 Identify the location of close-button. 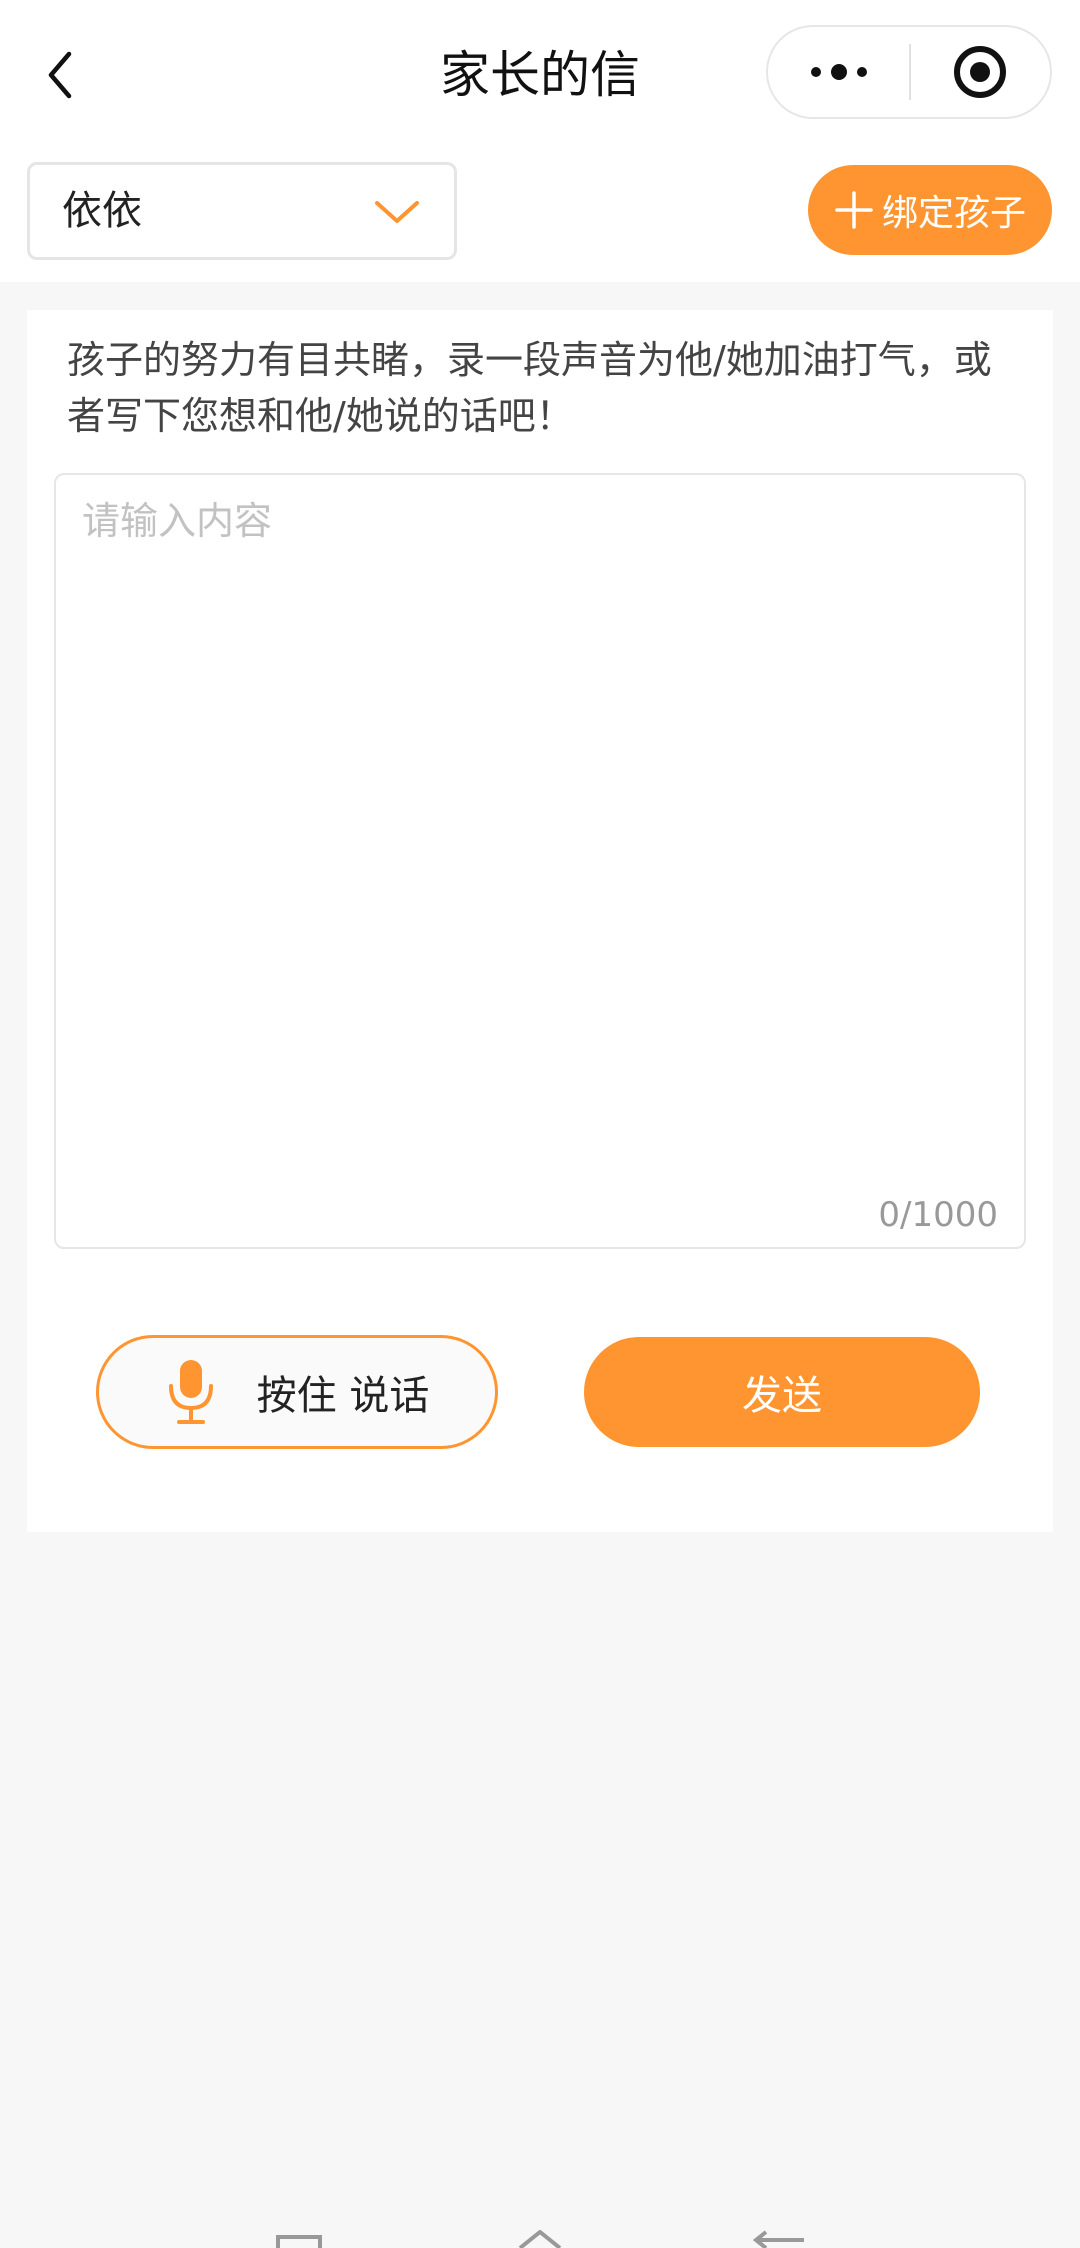
(980, 72).